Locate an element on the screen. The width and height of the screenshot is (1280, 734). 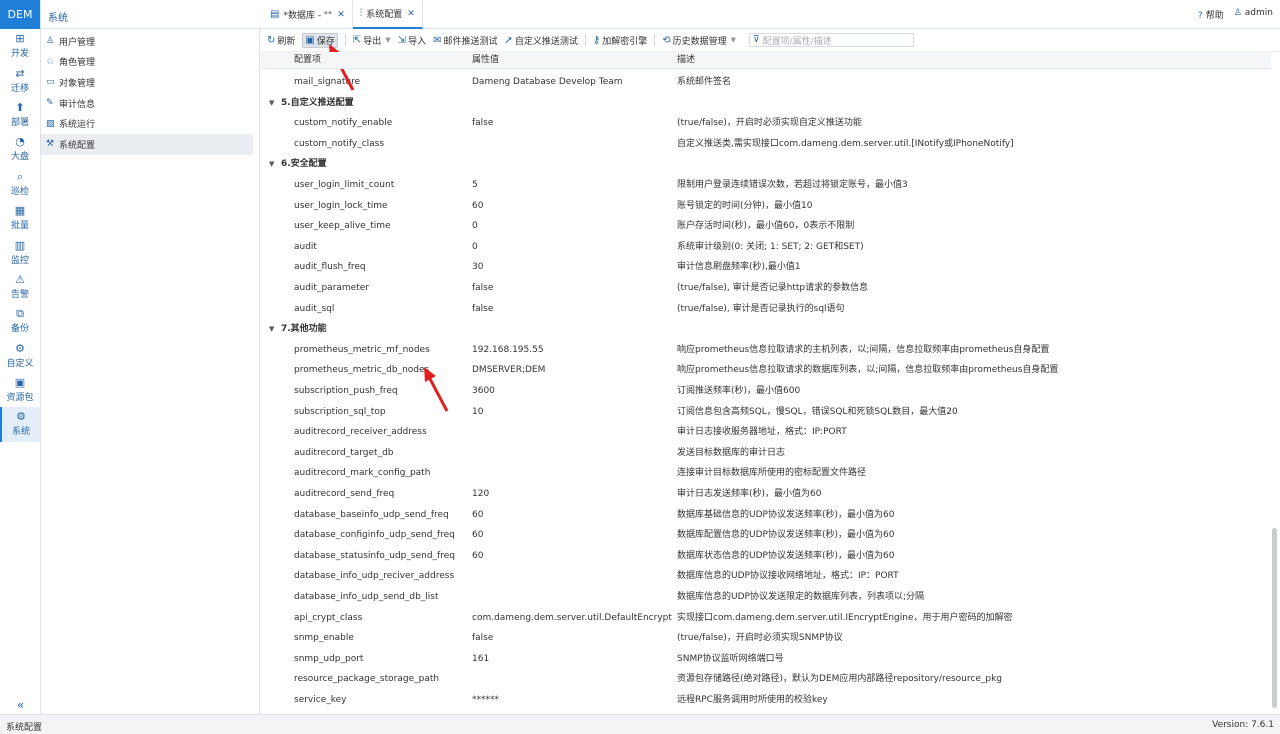
grid-scrollbar is located at coordinates (1274, 382).